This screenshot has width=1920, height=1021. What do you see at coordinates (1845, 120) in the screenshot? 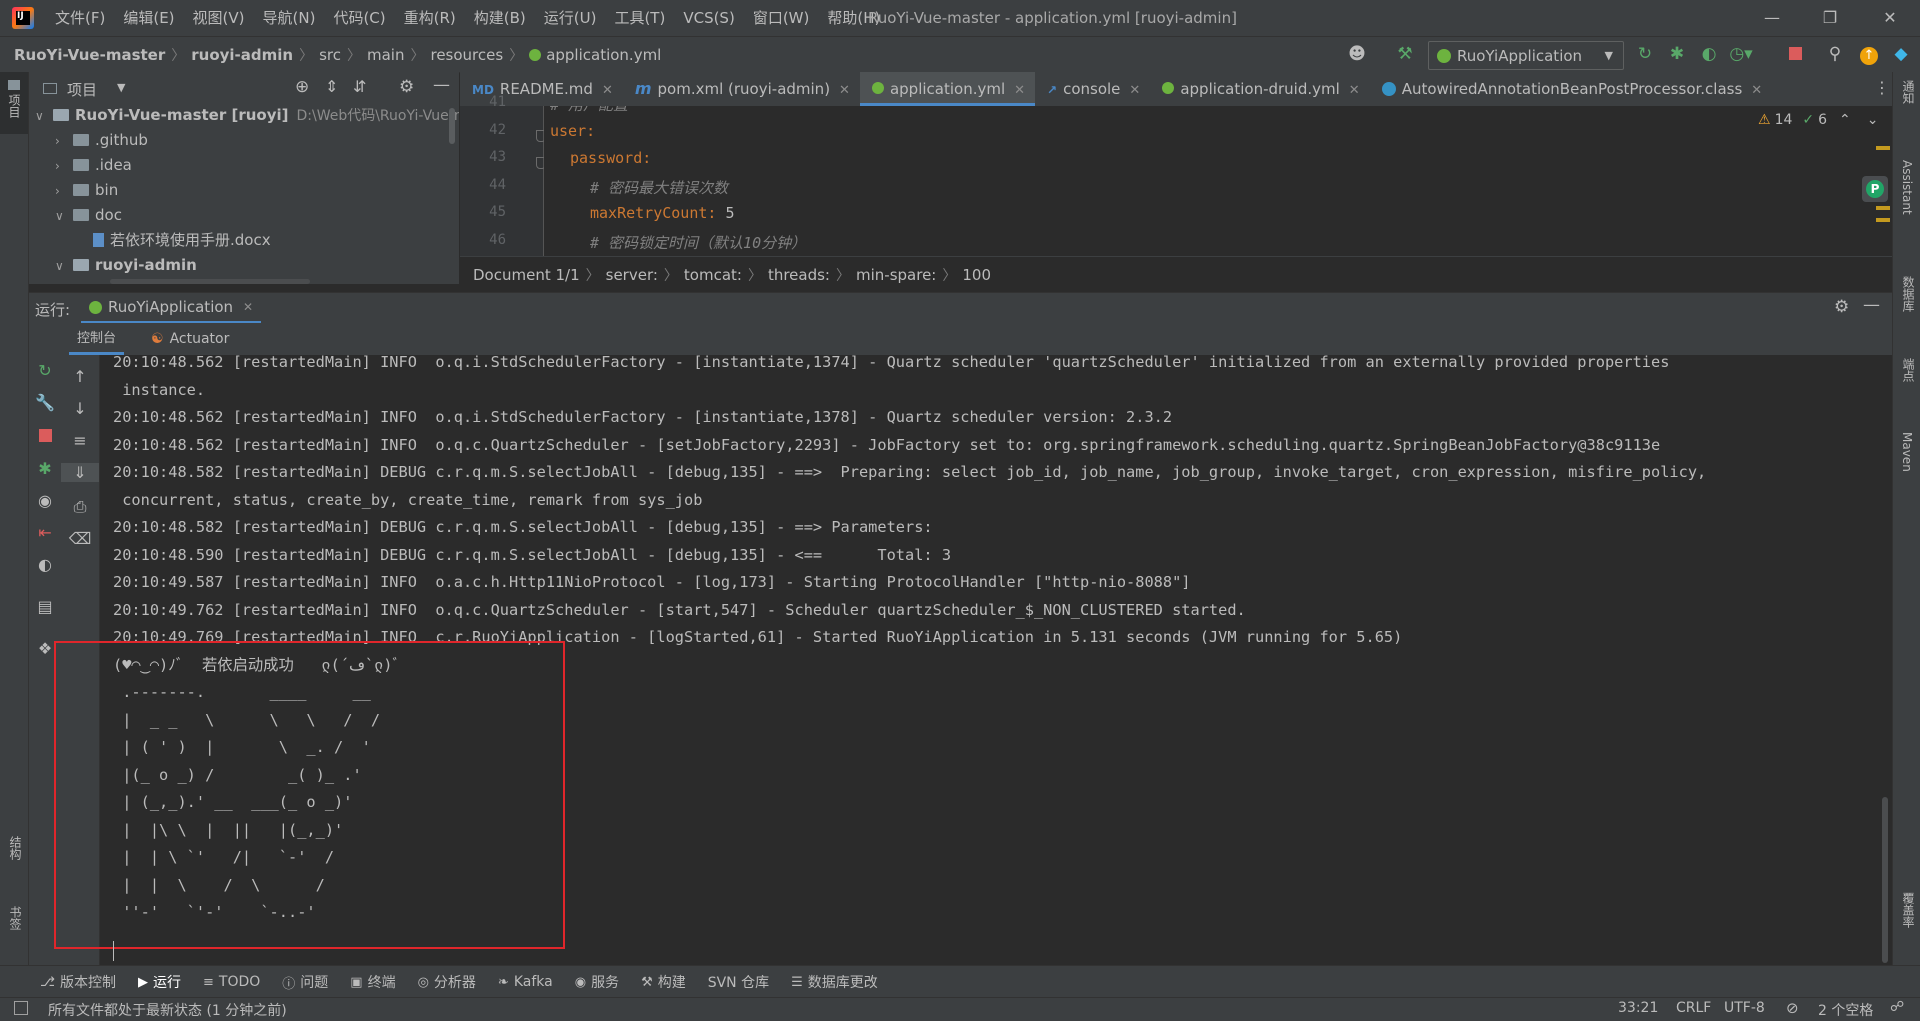
I see `chevron-up-icon: ⌃` at bounding box center [1845, 120].